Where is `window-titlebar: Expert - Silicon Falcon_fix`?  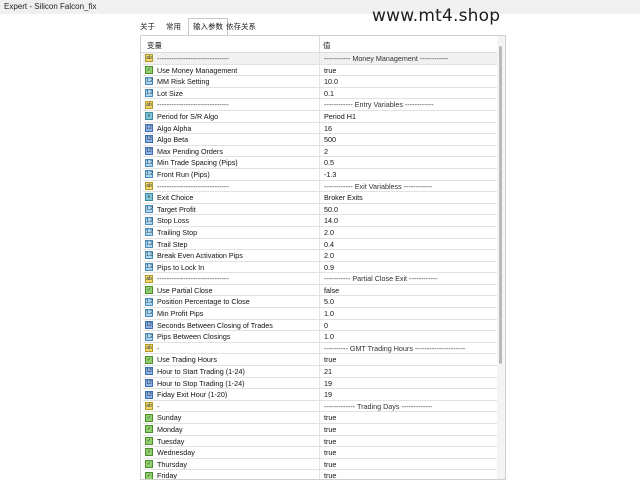
window-titlebar: Expert - Silicon Falcon_fix is located at coordinates (320, 7).